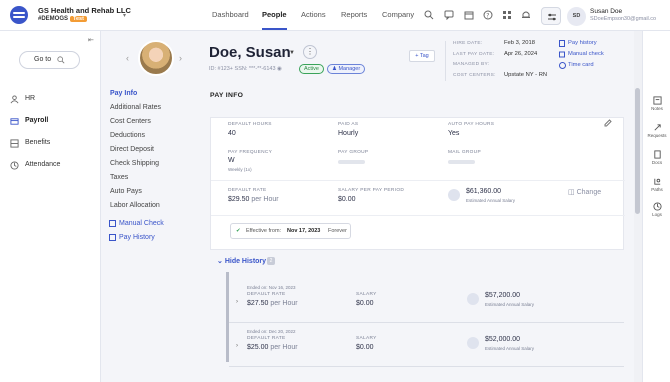 Image resolution: width=670 pixels, height=382 pixels. I want to click on rail-paths: Paths, so click(656, 184).